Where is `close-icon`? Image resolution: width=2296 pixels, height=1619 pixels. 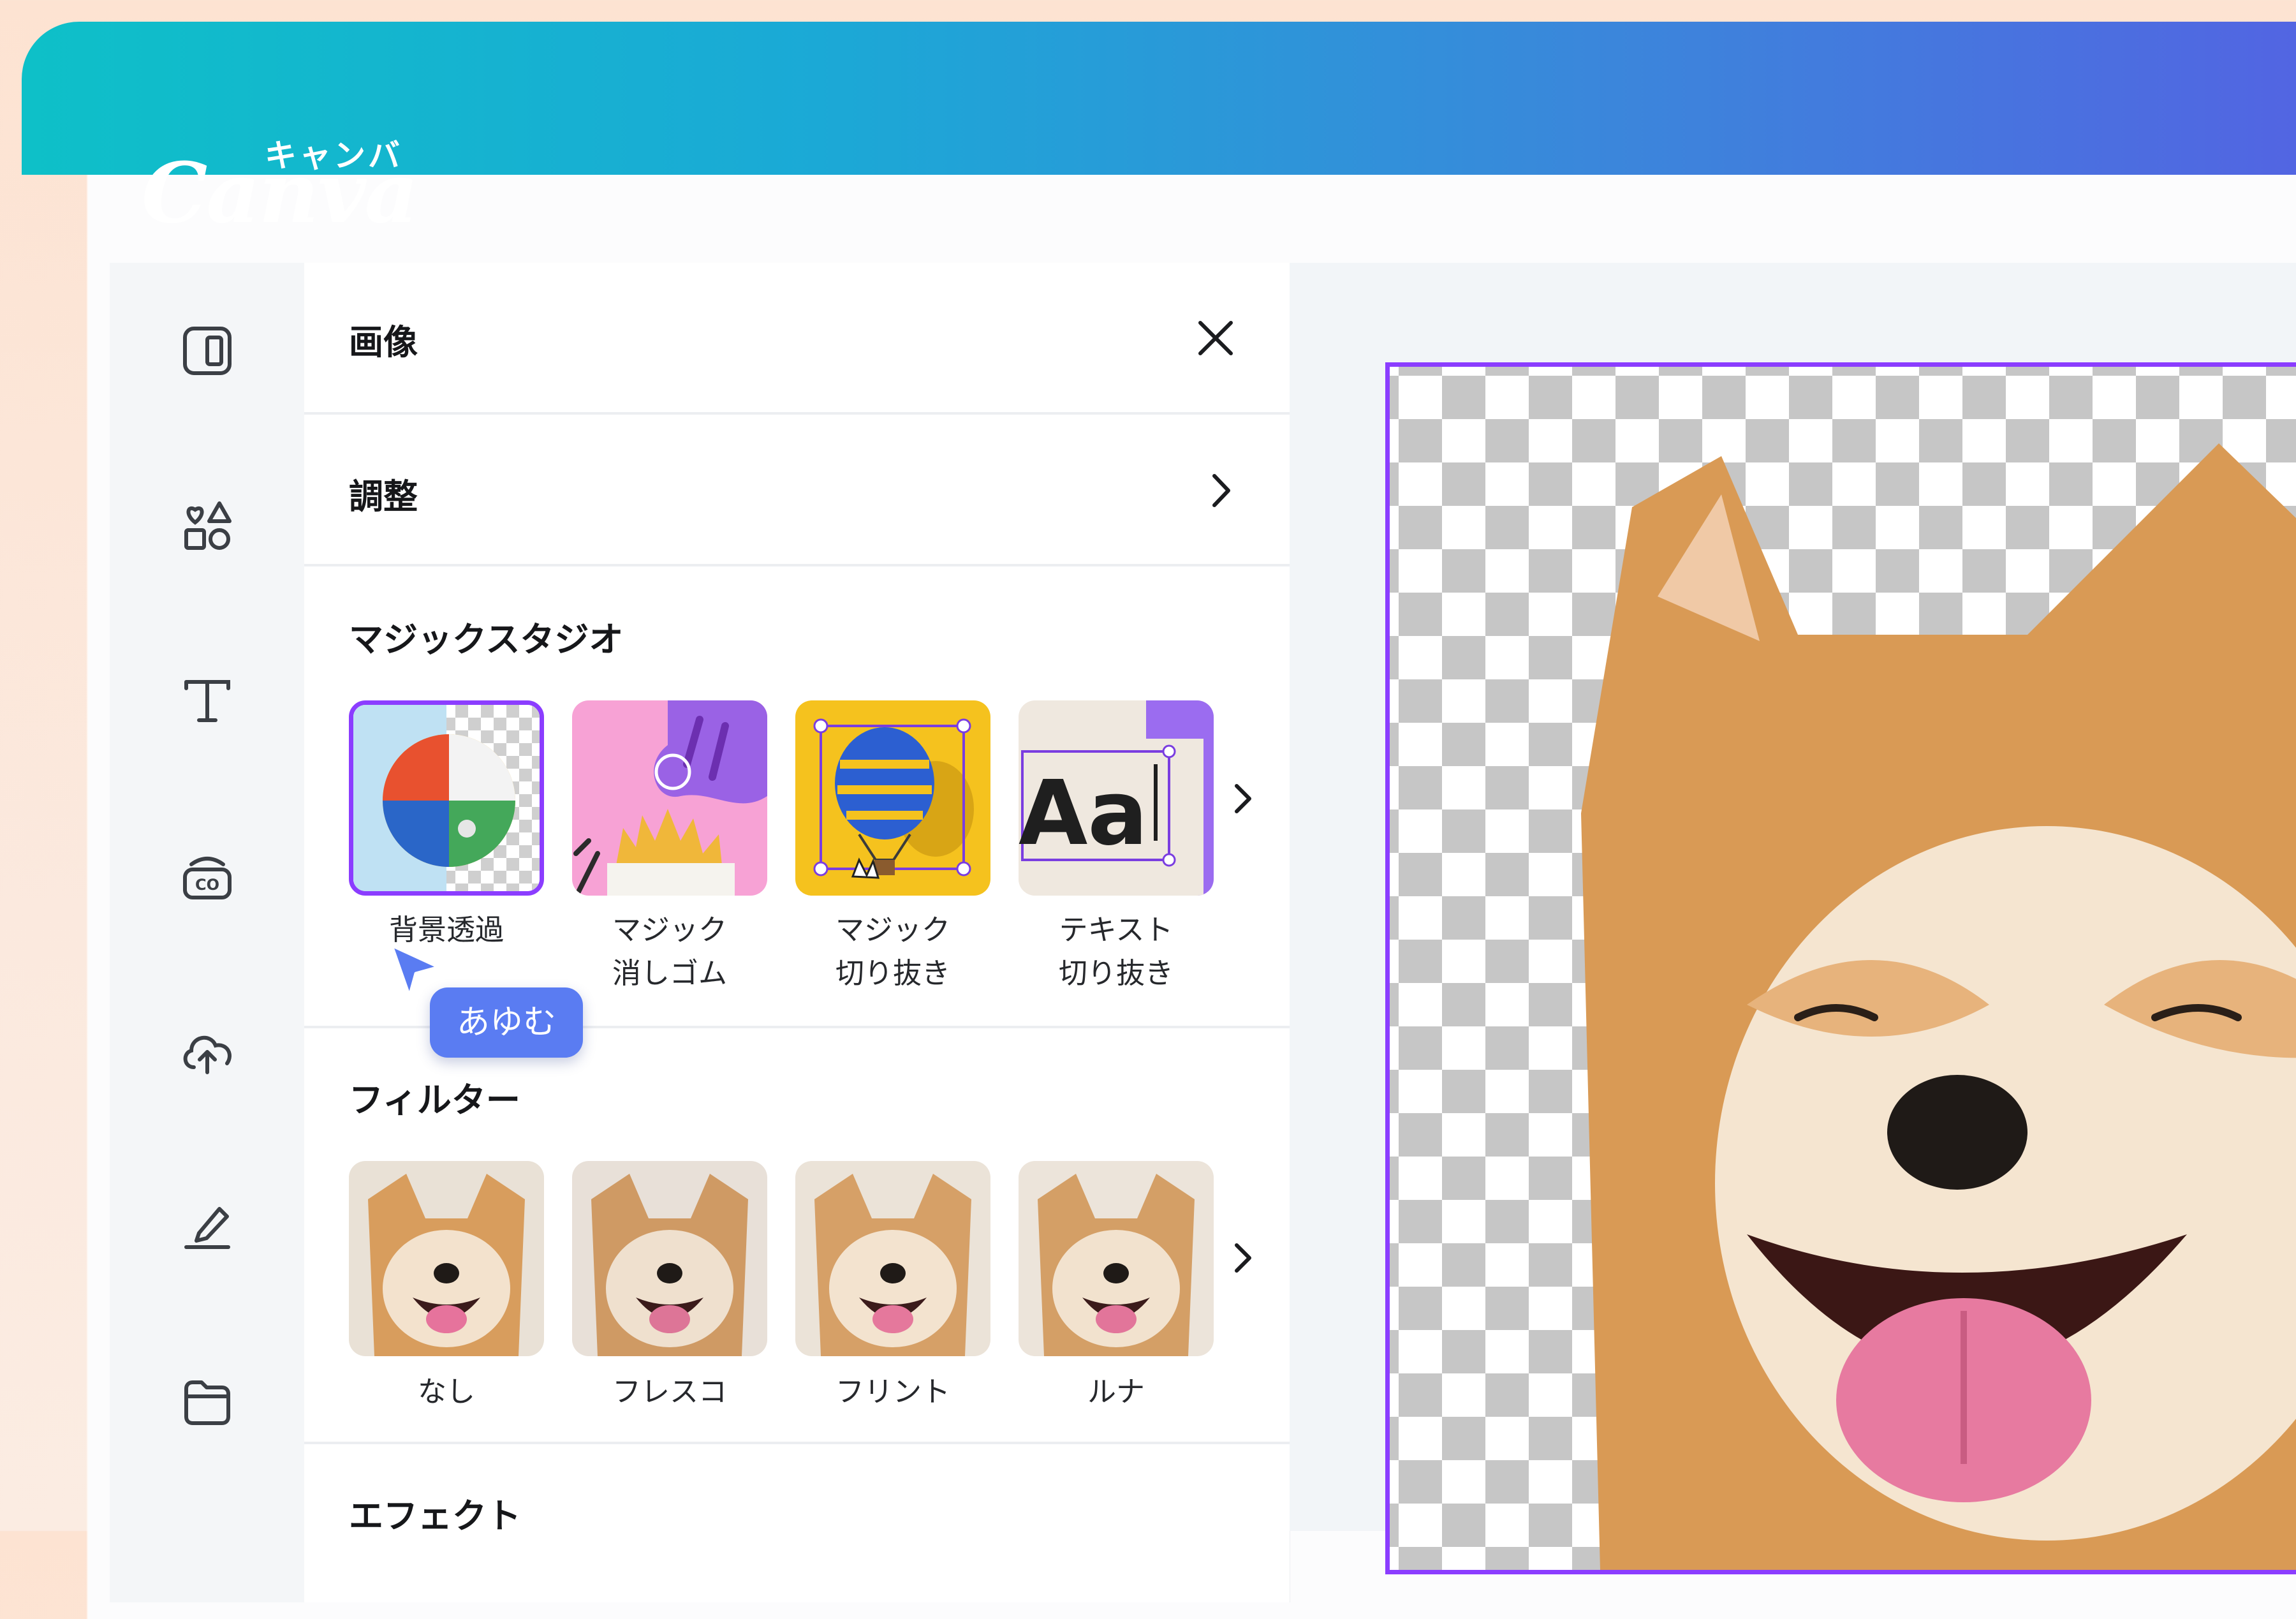 close-icon is located at coordinates (1216, 338).